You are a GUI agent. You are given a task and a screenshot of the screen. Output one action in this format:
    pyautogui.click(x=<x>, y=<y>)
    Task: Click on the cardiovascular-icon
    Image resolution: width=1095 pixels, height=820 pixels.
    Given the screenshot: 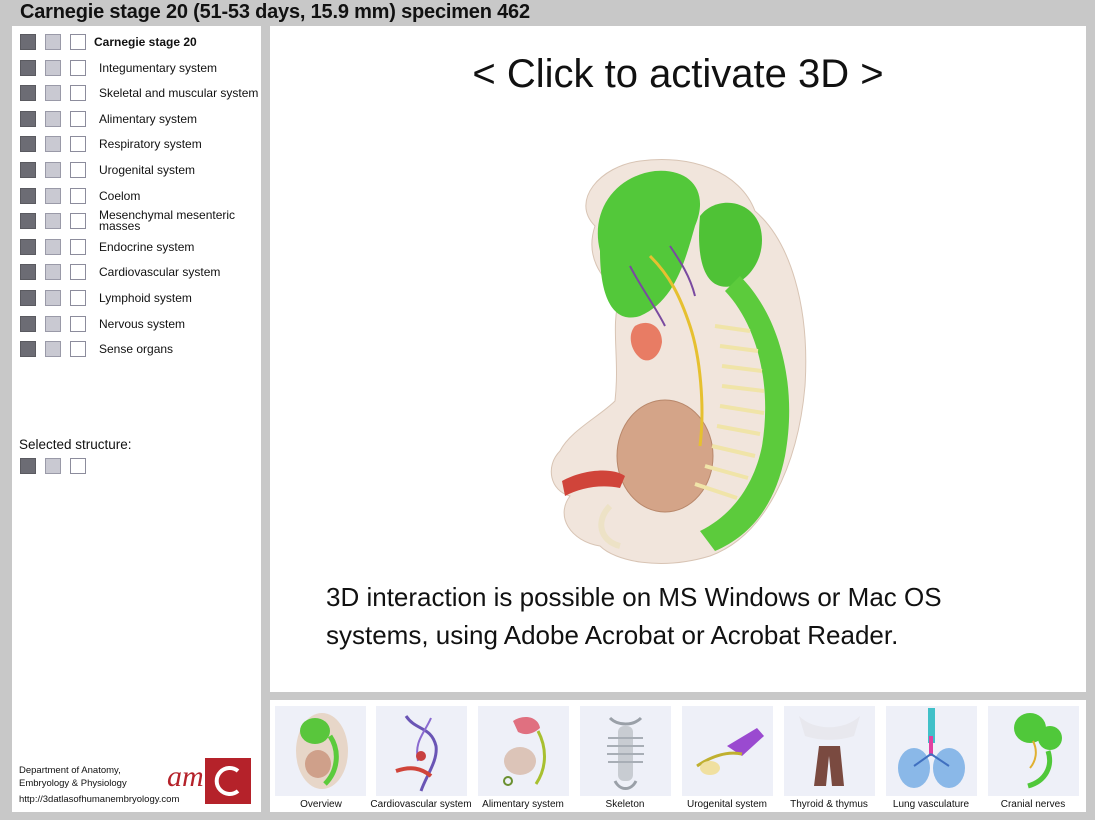 What is the action you would take?
    pyautogui.click(x=416, y=753)
    